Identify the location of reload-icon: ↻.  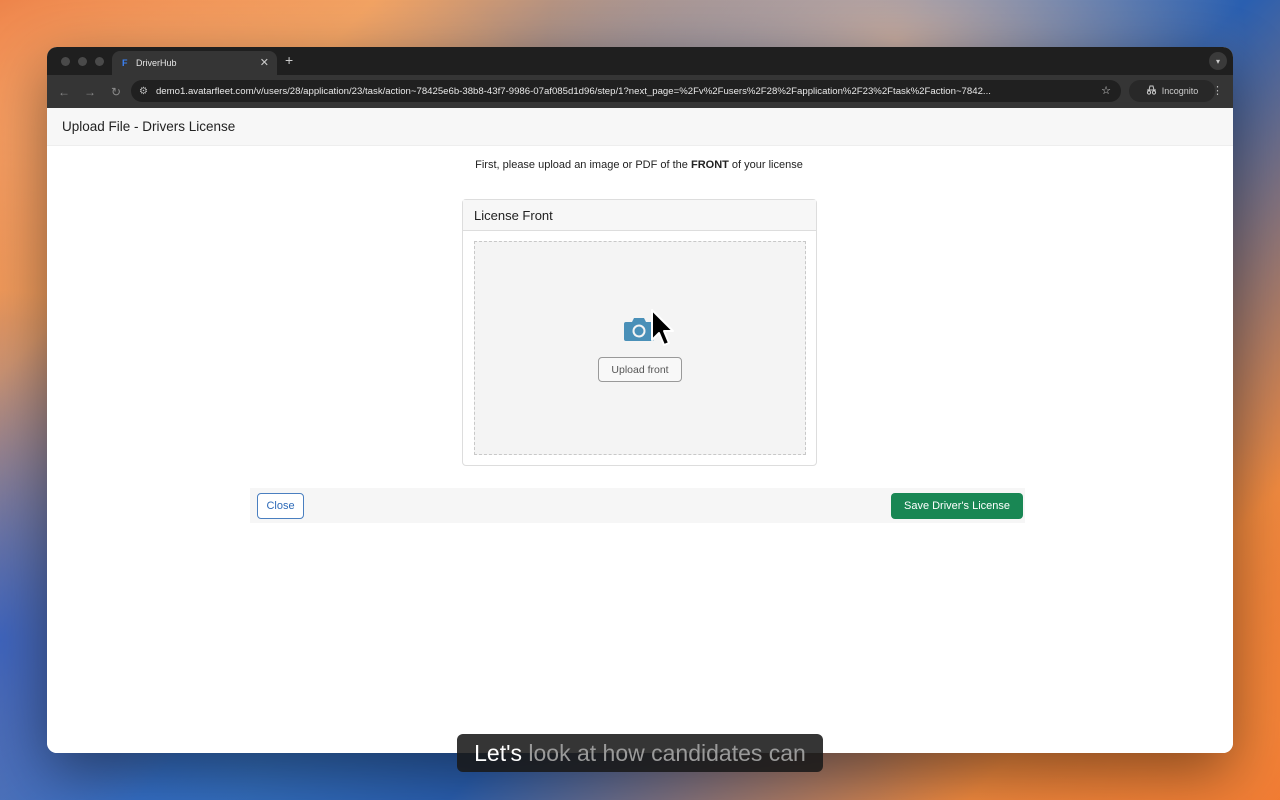
(116, 92).